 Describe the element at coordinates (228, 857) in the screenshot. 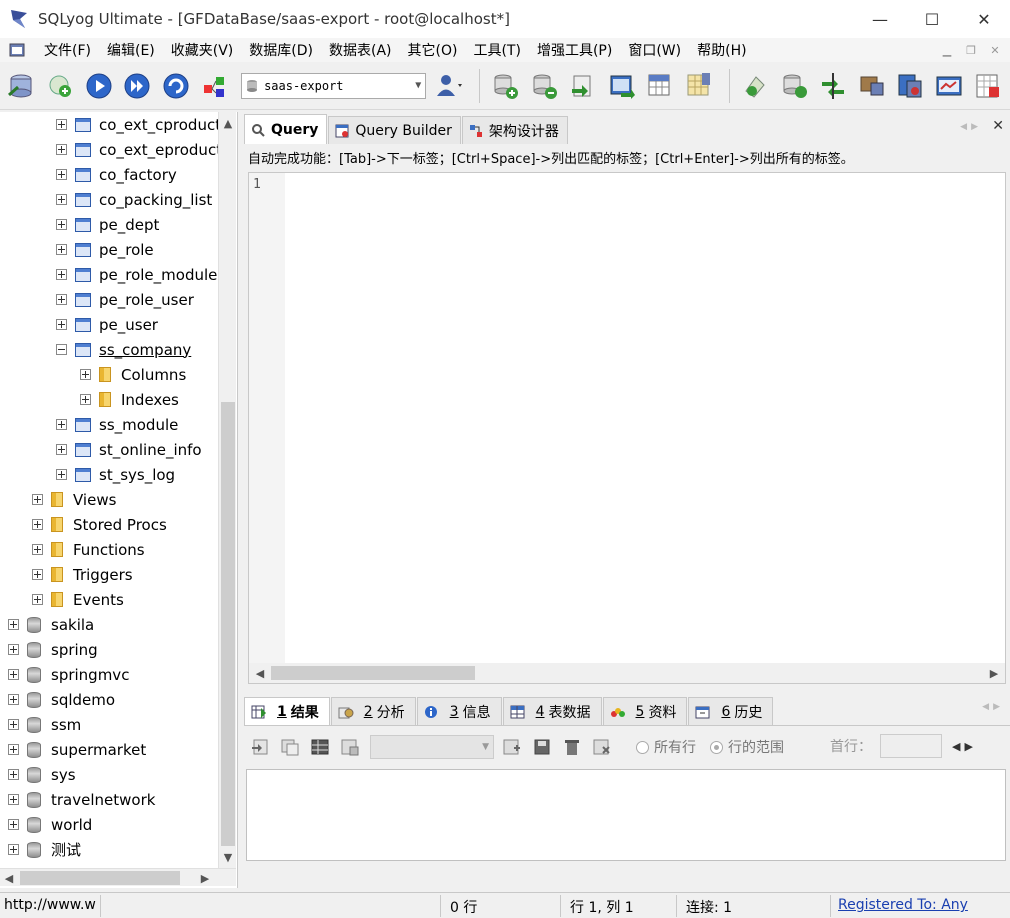

I see `scroll-down-icon: ▼` at that location.